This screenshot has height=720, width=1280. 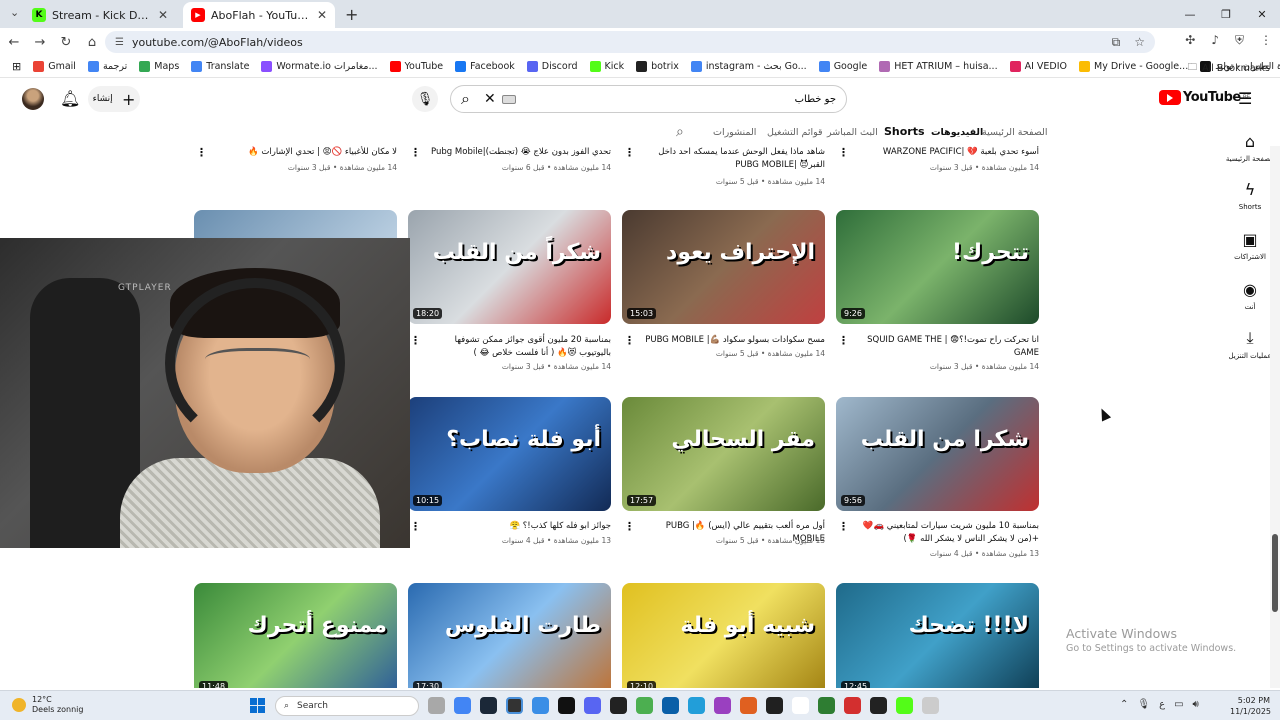 What do you see at coordinates (1275, 573) in the screenshot?
I see `scrollbar-thumb` at bounding box center [1275, 573].